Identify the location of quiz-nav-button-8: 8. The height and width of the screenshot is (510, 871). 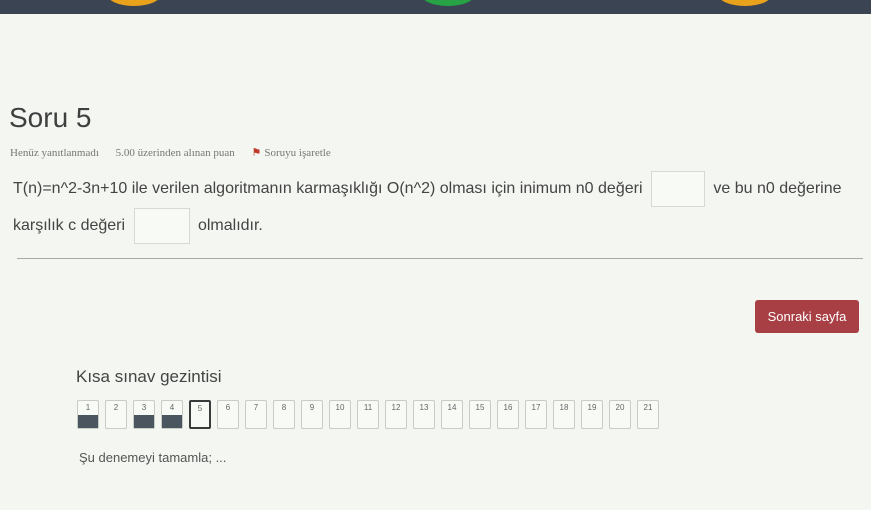
(284, 414).